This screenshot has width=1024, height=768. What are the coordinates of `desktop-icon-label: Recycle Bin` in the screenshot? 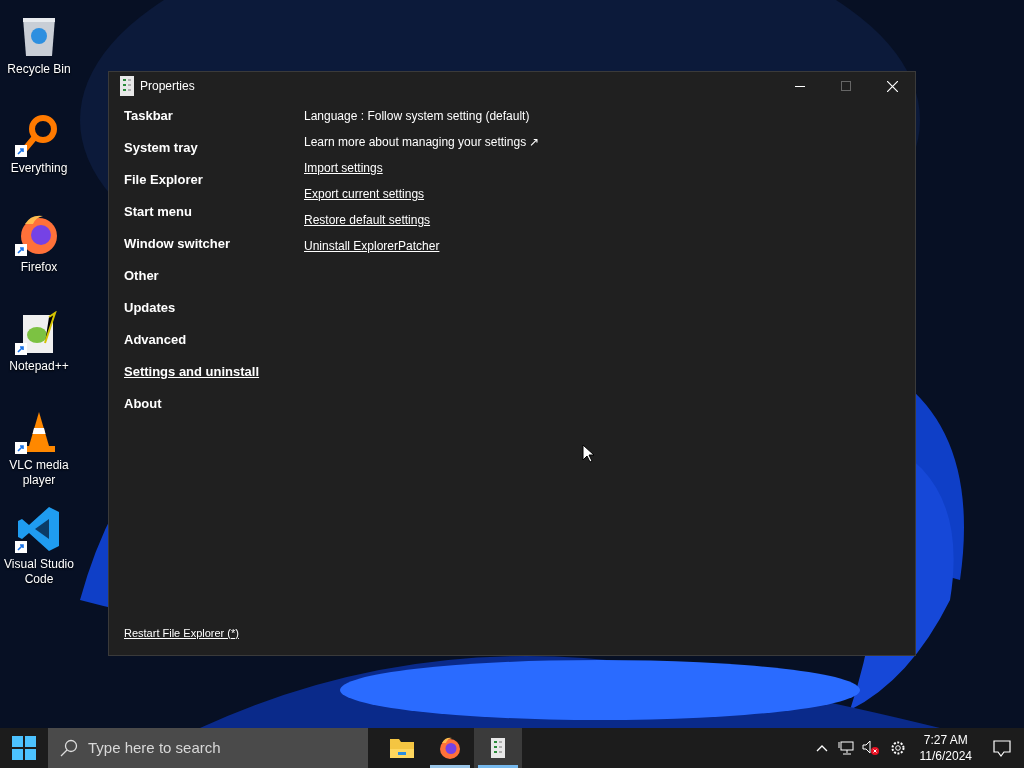 It's located at (39, 69).